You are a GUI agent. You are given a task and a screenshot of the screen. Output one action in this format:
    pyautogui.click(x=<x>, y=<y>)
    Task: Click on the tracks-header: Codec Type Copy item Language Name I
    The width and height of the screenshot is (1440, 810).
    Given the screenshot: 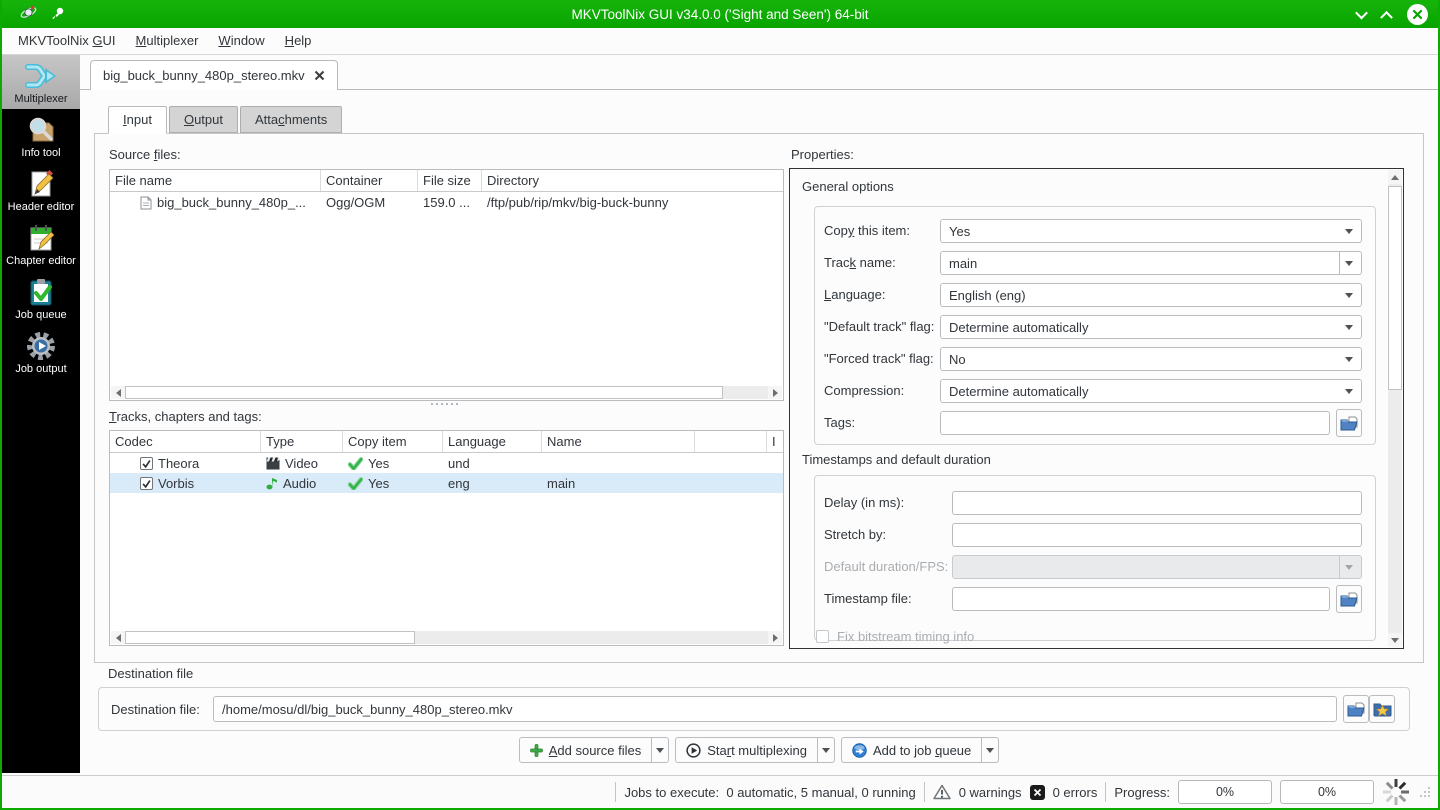 What is the action you would take?
    pyautogui.click(x=446, y=442)
    